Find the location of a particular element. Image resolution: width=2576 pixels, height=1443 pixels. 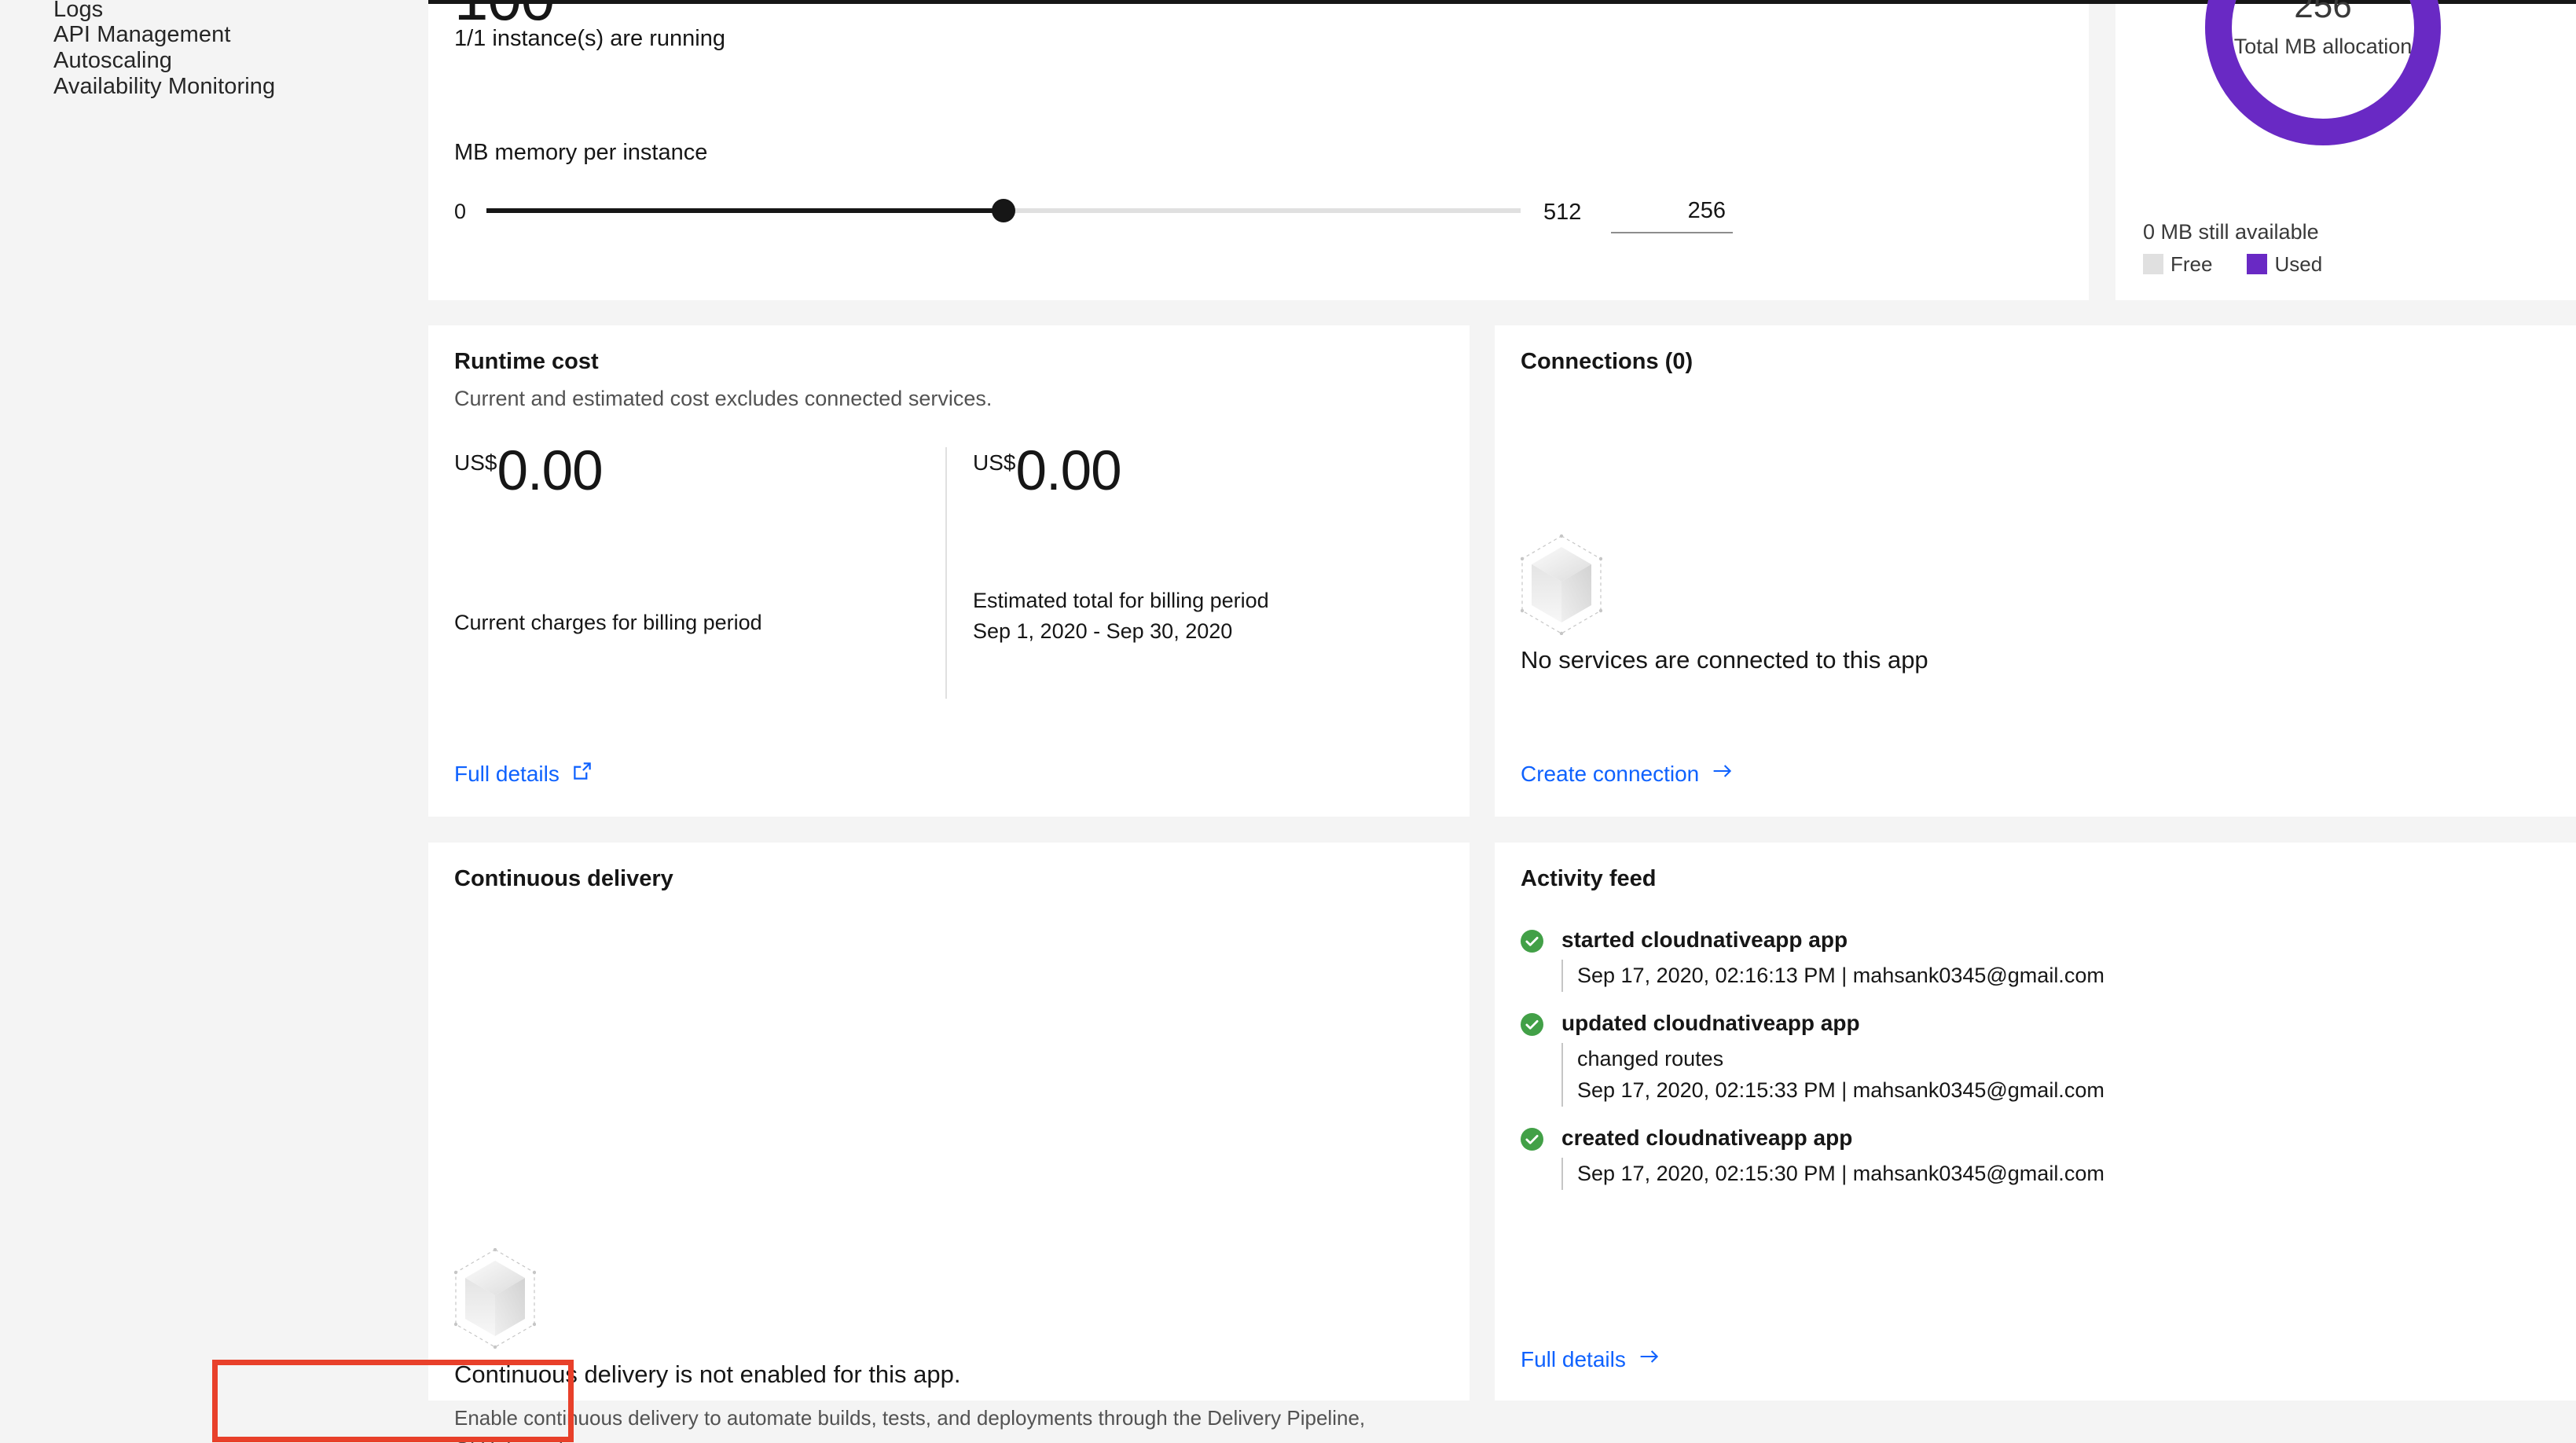

memory-value-text: 256 is located at coordinates (1707, 211).